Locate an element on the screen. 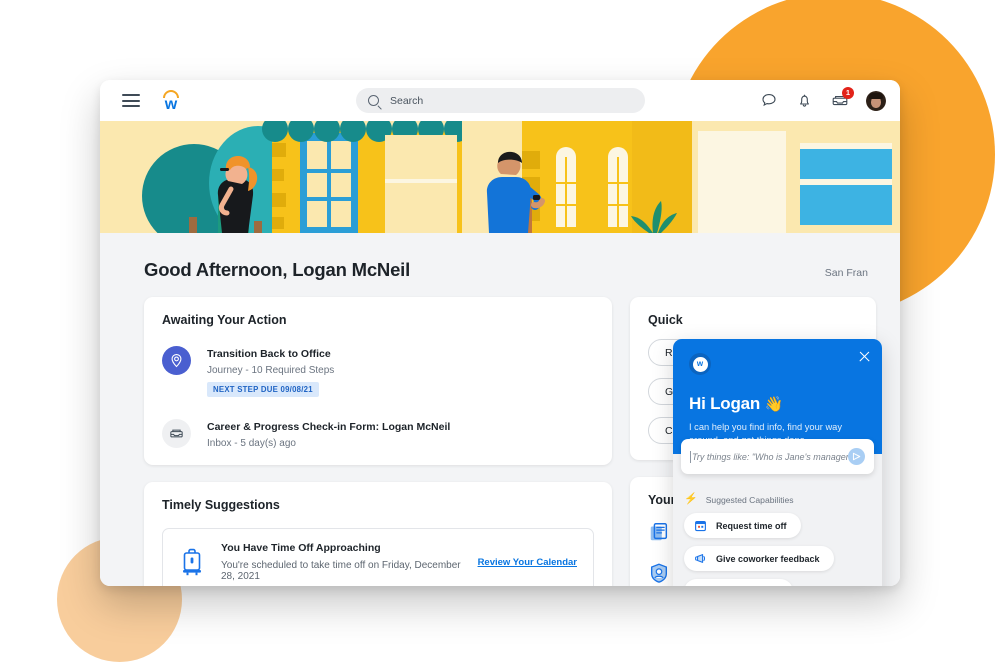  timely-title: Timely Suggestions is located at coordinates (221, 505).